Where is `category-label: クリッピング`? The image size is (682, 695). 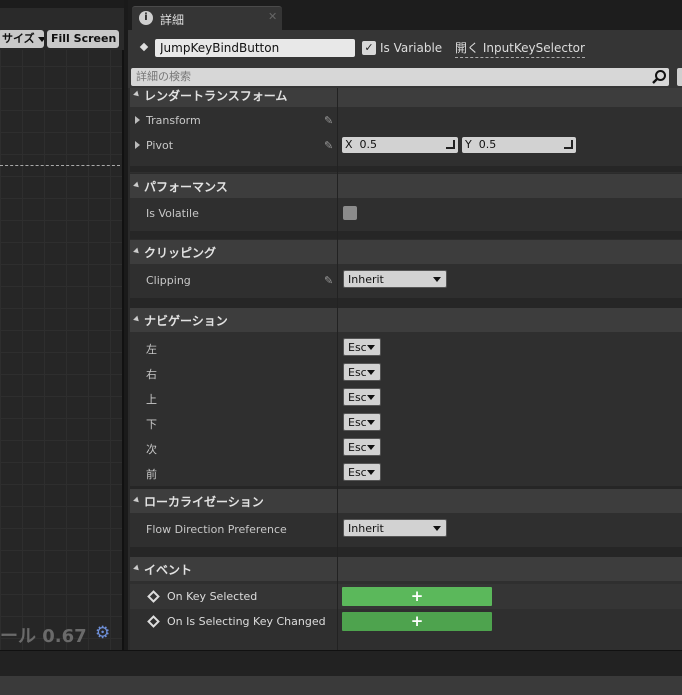 category-label: クリッピング is located at coordinates (180, 253).